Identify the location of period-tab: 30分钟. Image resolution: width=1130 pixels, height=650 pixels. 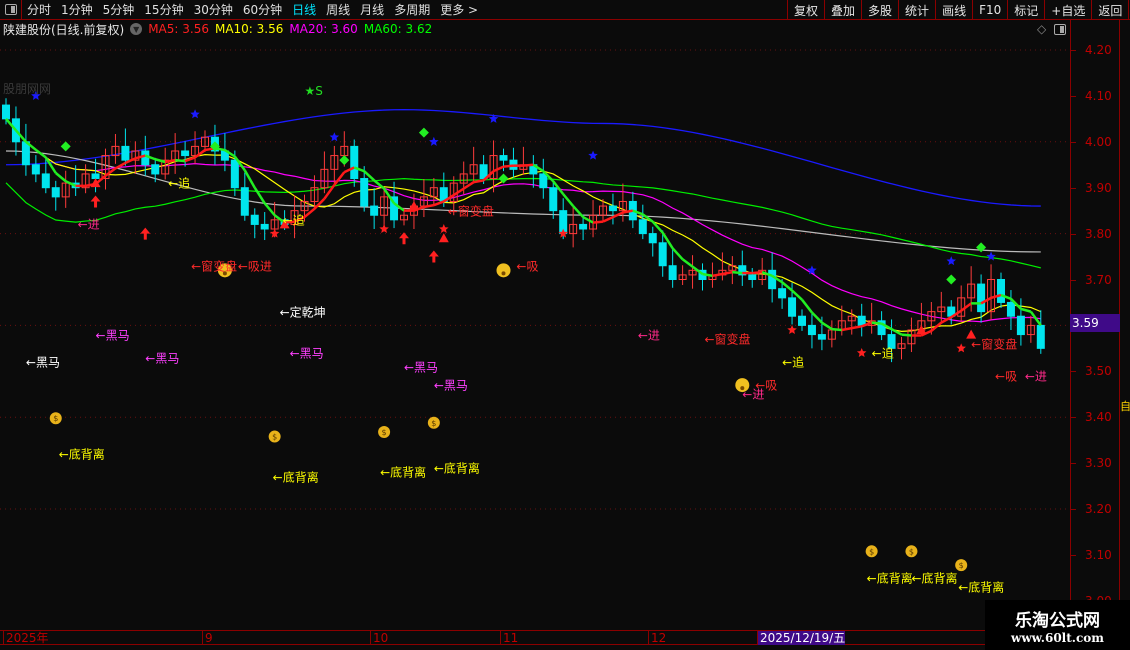
(213, 9).